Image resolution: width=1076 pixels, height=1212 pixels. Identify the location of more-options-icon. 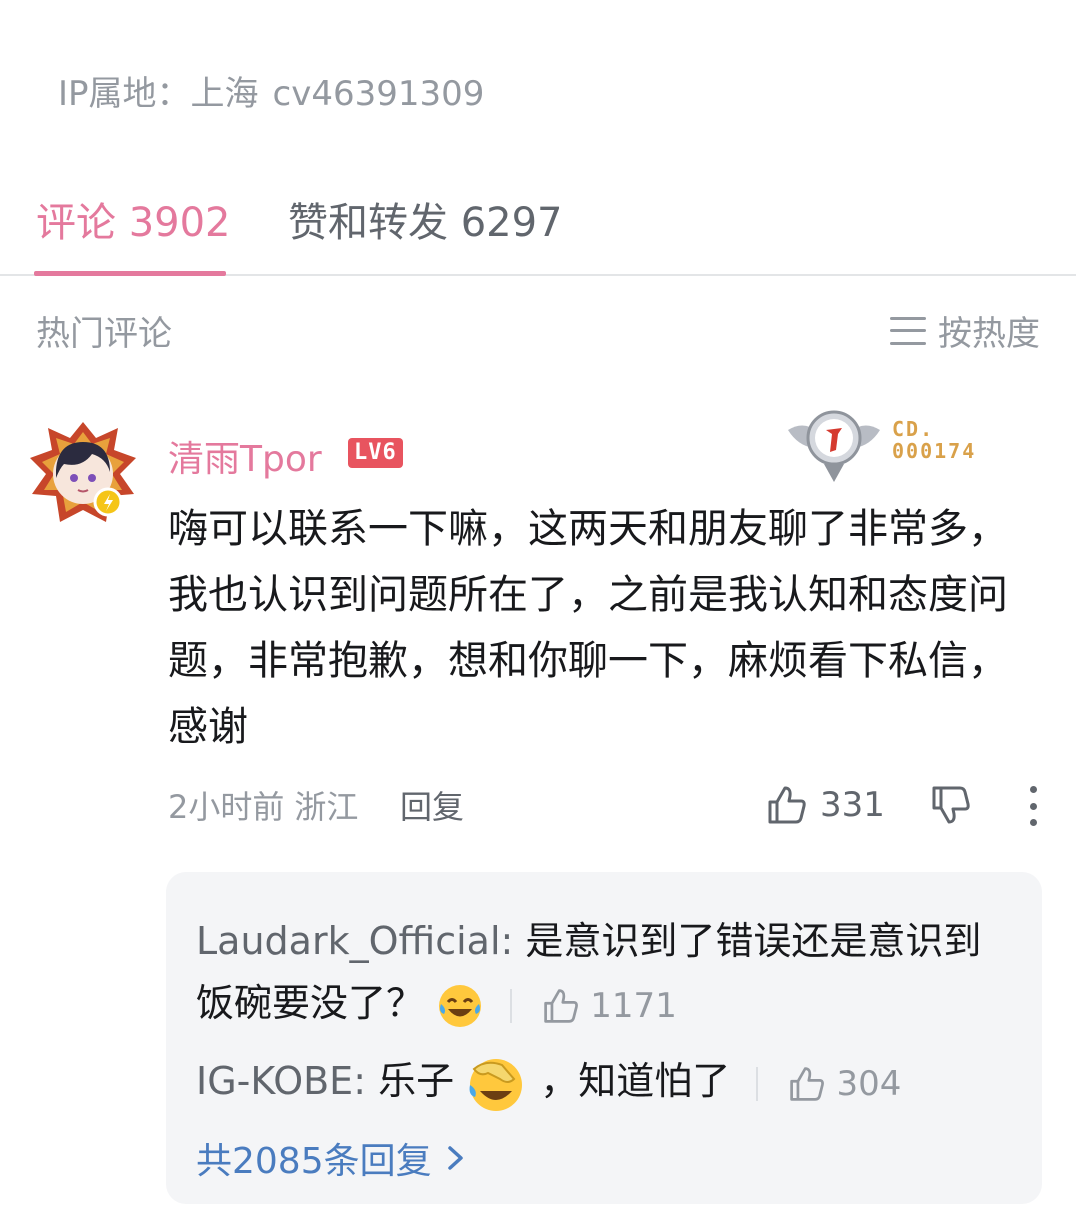
(1033, 806).